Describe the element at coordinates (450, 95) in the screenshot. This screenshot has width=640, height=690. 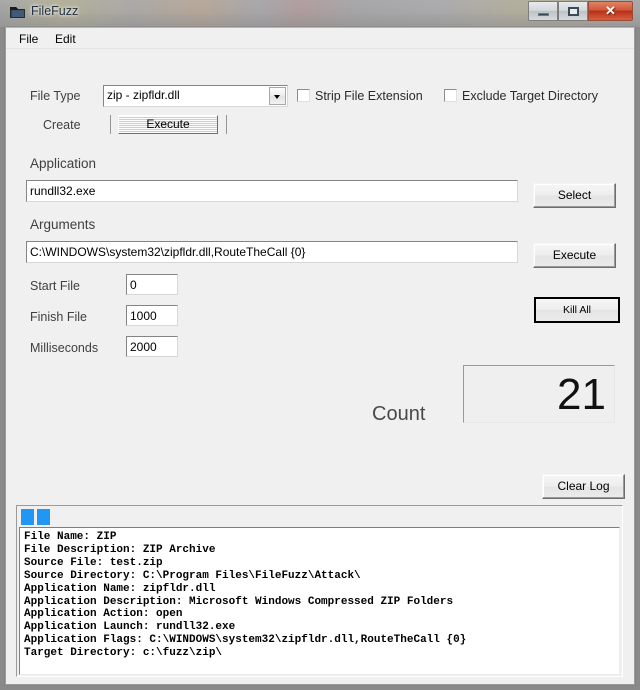
I see `exclude-target-directory-checkbox` at that location.